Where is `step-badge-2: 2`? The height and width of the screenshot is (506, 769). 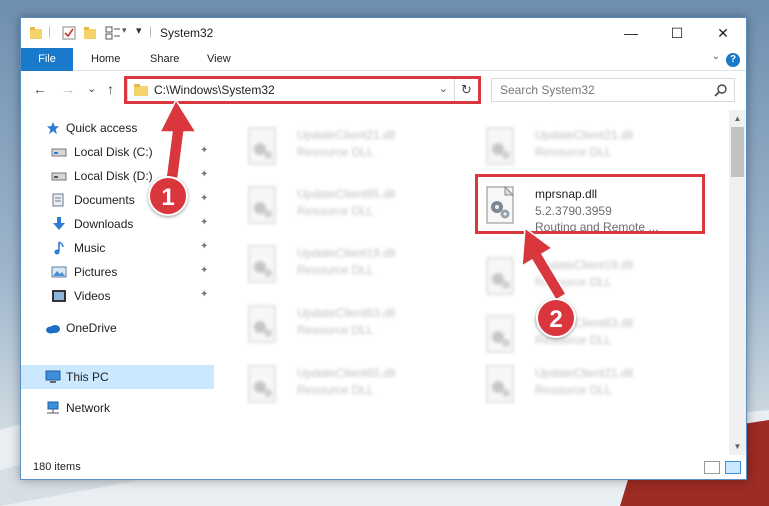
step-badge-2: 2 is located at coordinates (556, 318).